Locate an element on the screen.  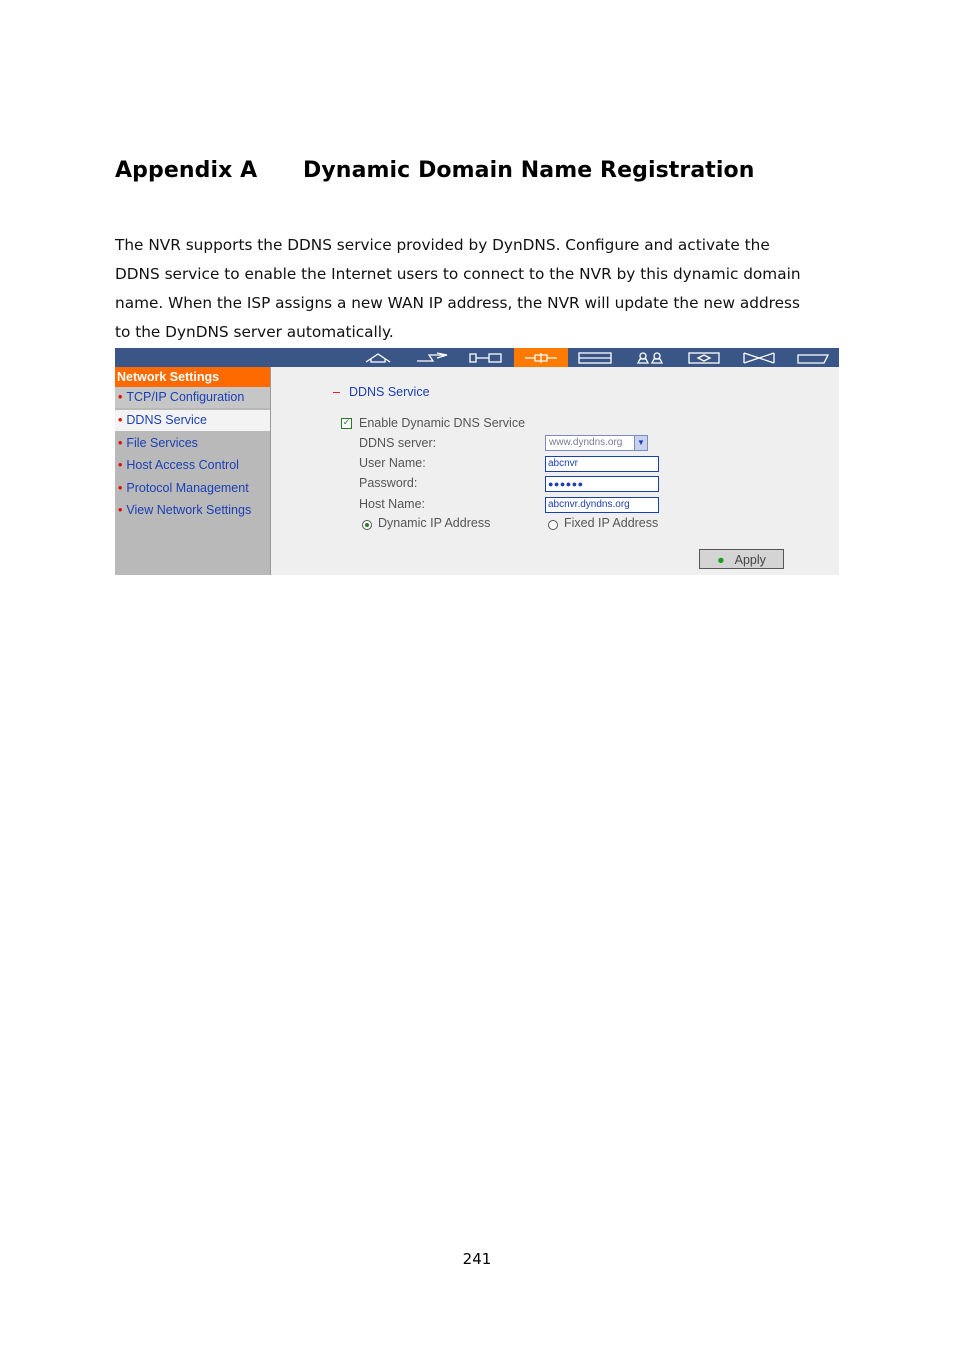
host-name-label: Host Name: is located at coordinates (392, 504).